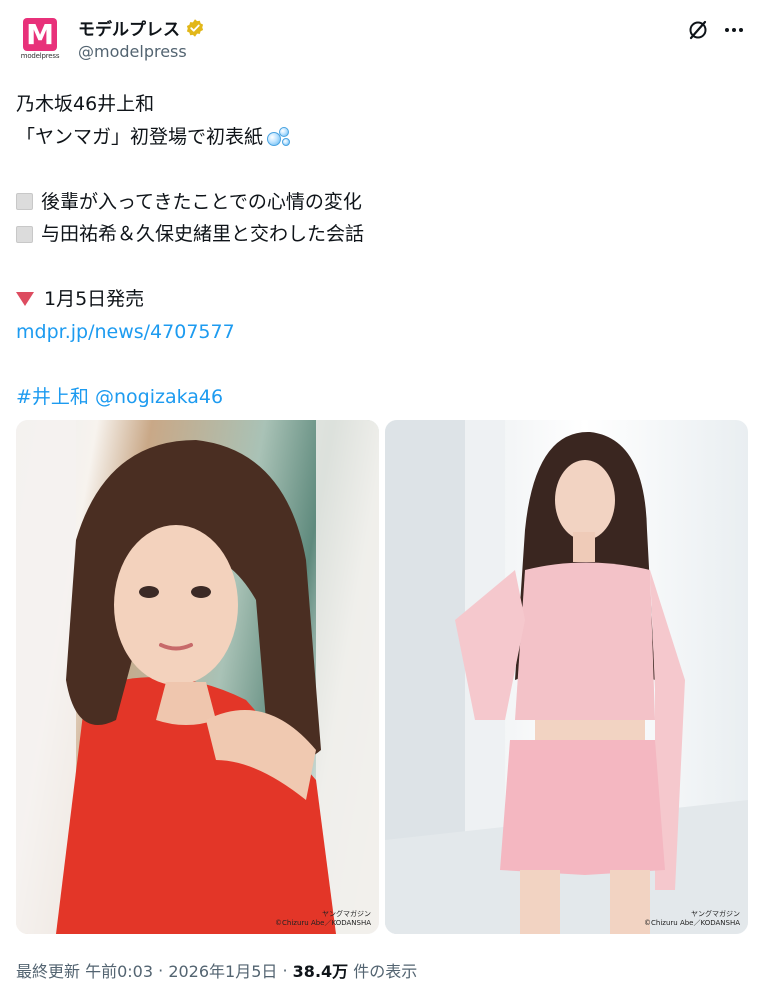 The image size is (770, 1003). I want to click on post-release-line: 1月5日発売, so click(381, 299).